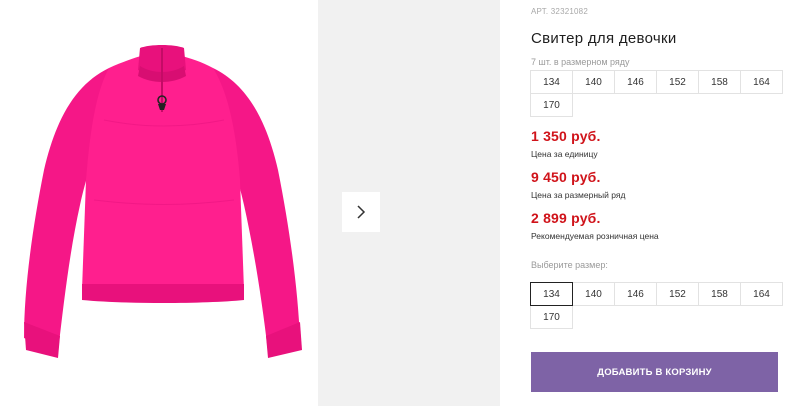  What do you see at coordinates (604, 38) in the screenshot?
I see `product-title: Свитер для девочки` at bounding box center [604, 38].